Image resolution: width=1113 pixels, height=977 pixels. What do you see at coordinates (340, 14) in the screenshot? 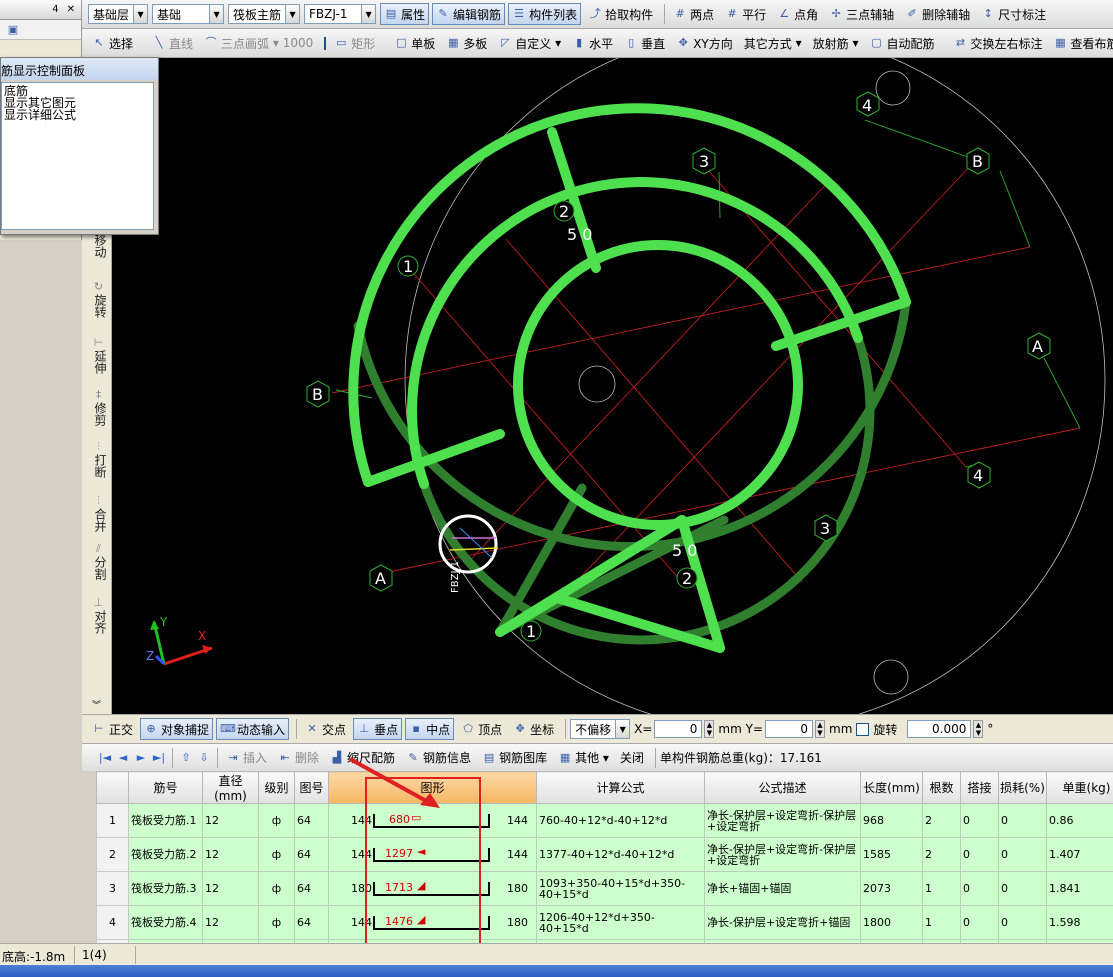
I see `element-name-select: FBZJ-1 ▼` at bounding box center [340, 14].